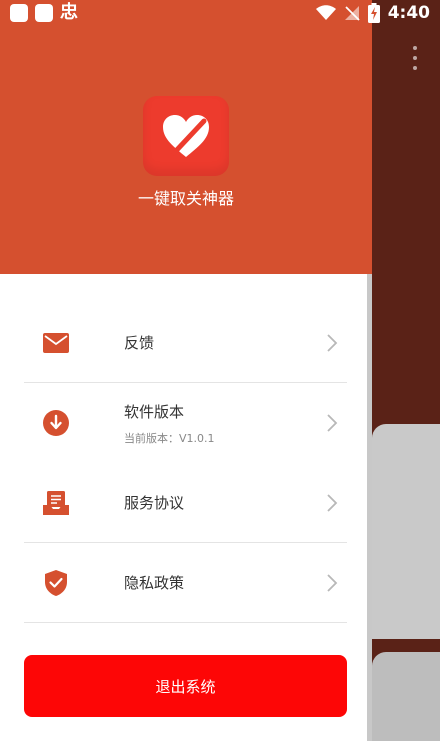 The height and width of the screenshot is (741, 440). Describe the element at coordinates (154, 583) in the screenshot. I see `menu-item-label: 隐私政策` at that location.